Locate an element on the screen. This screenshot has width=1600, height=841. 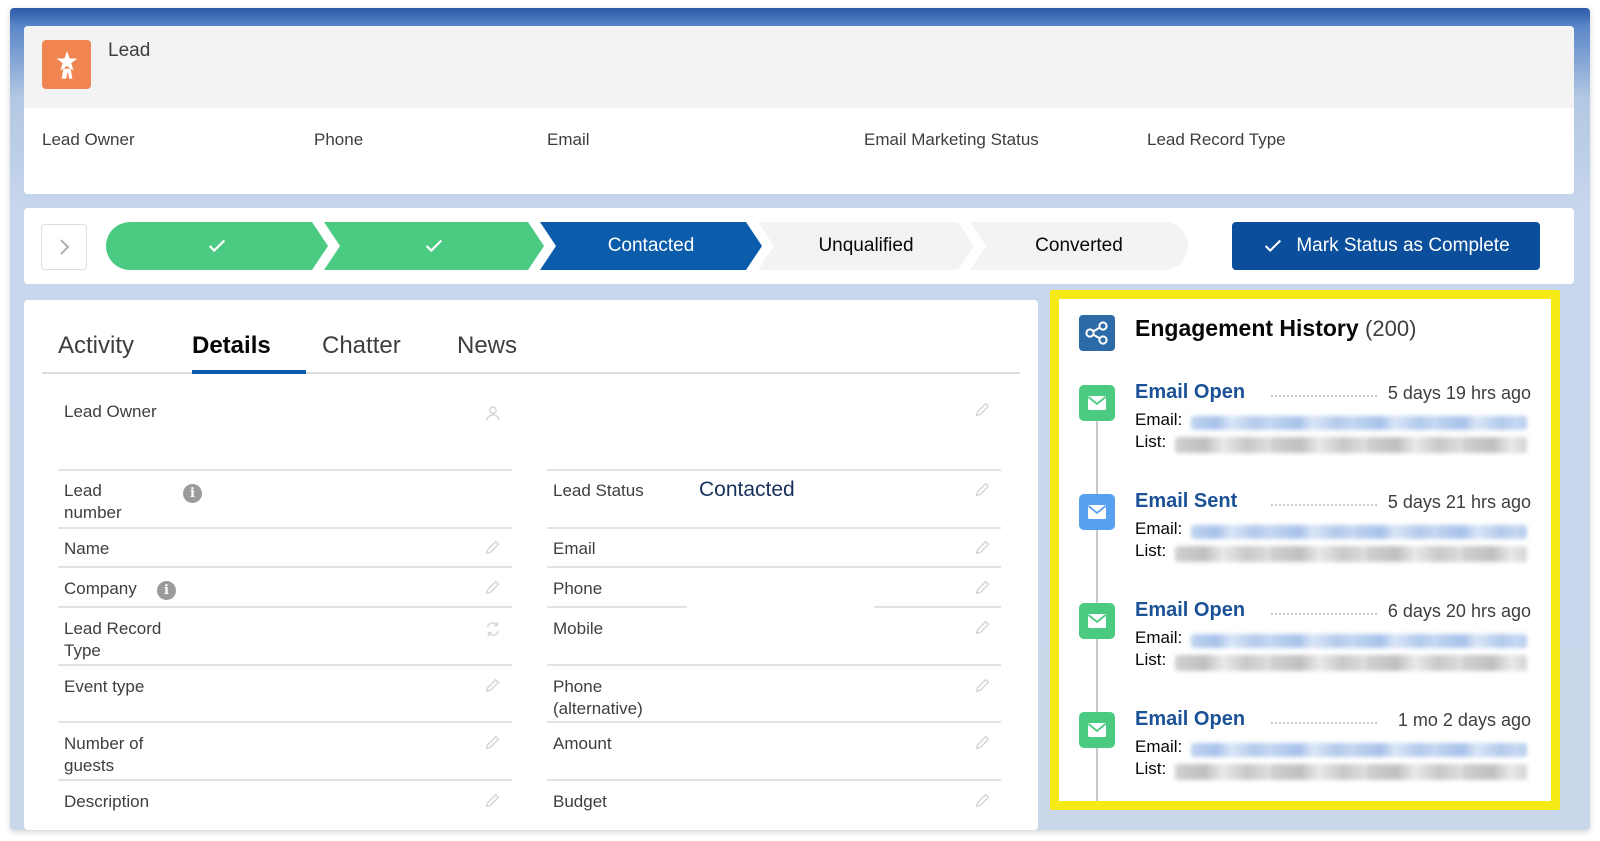
field-label-lead-owner: Lead Owner is located at coordinates (110, 411).